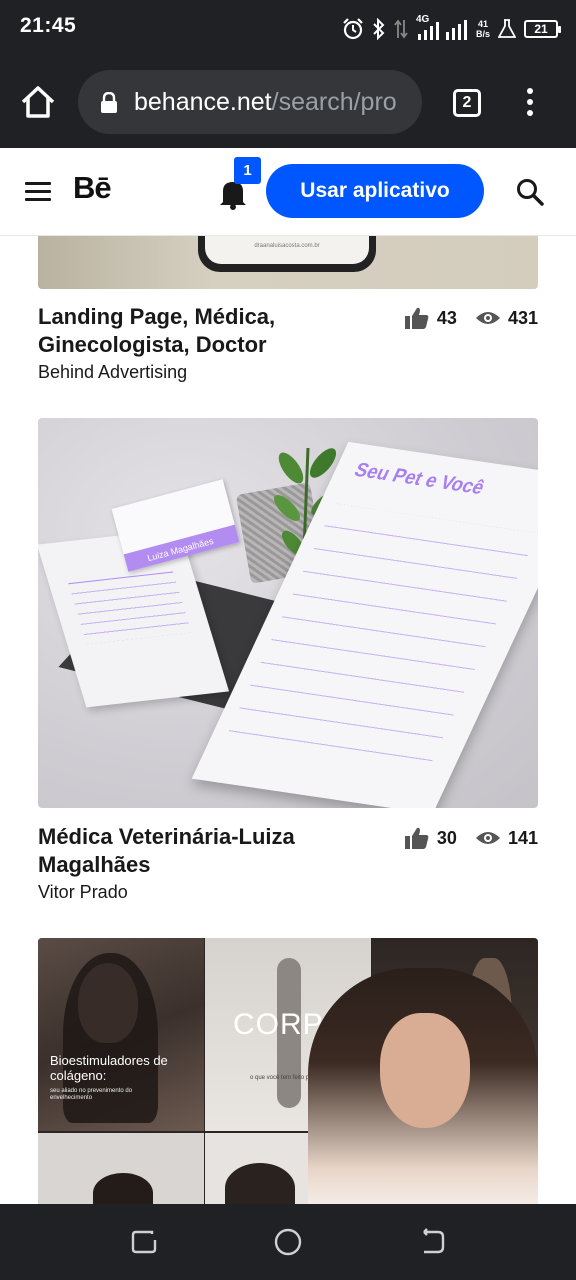  What do you see at coordinates (203, 102) in the screenshot?
I see `url-domain: behance.net` at bounding box center [203, 102].